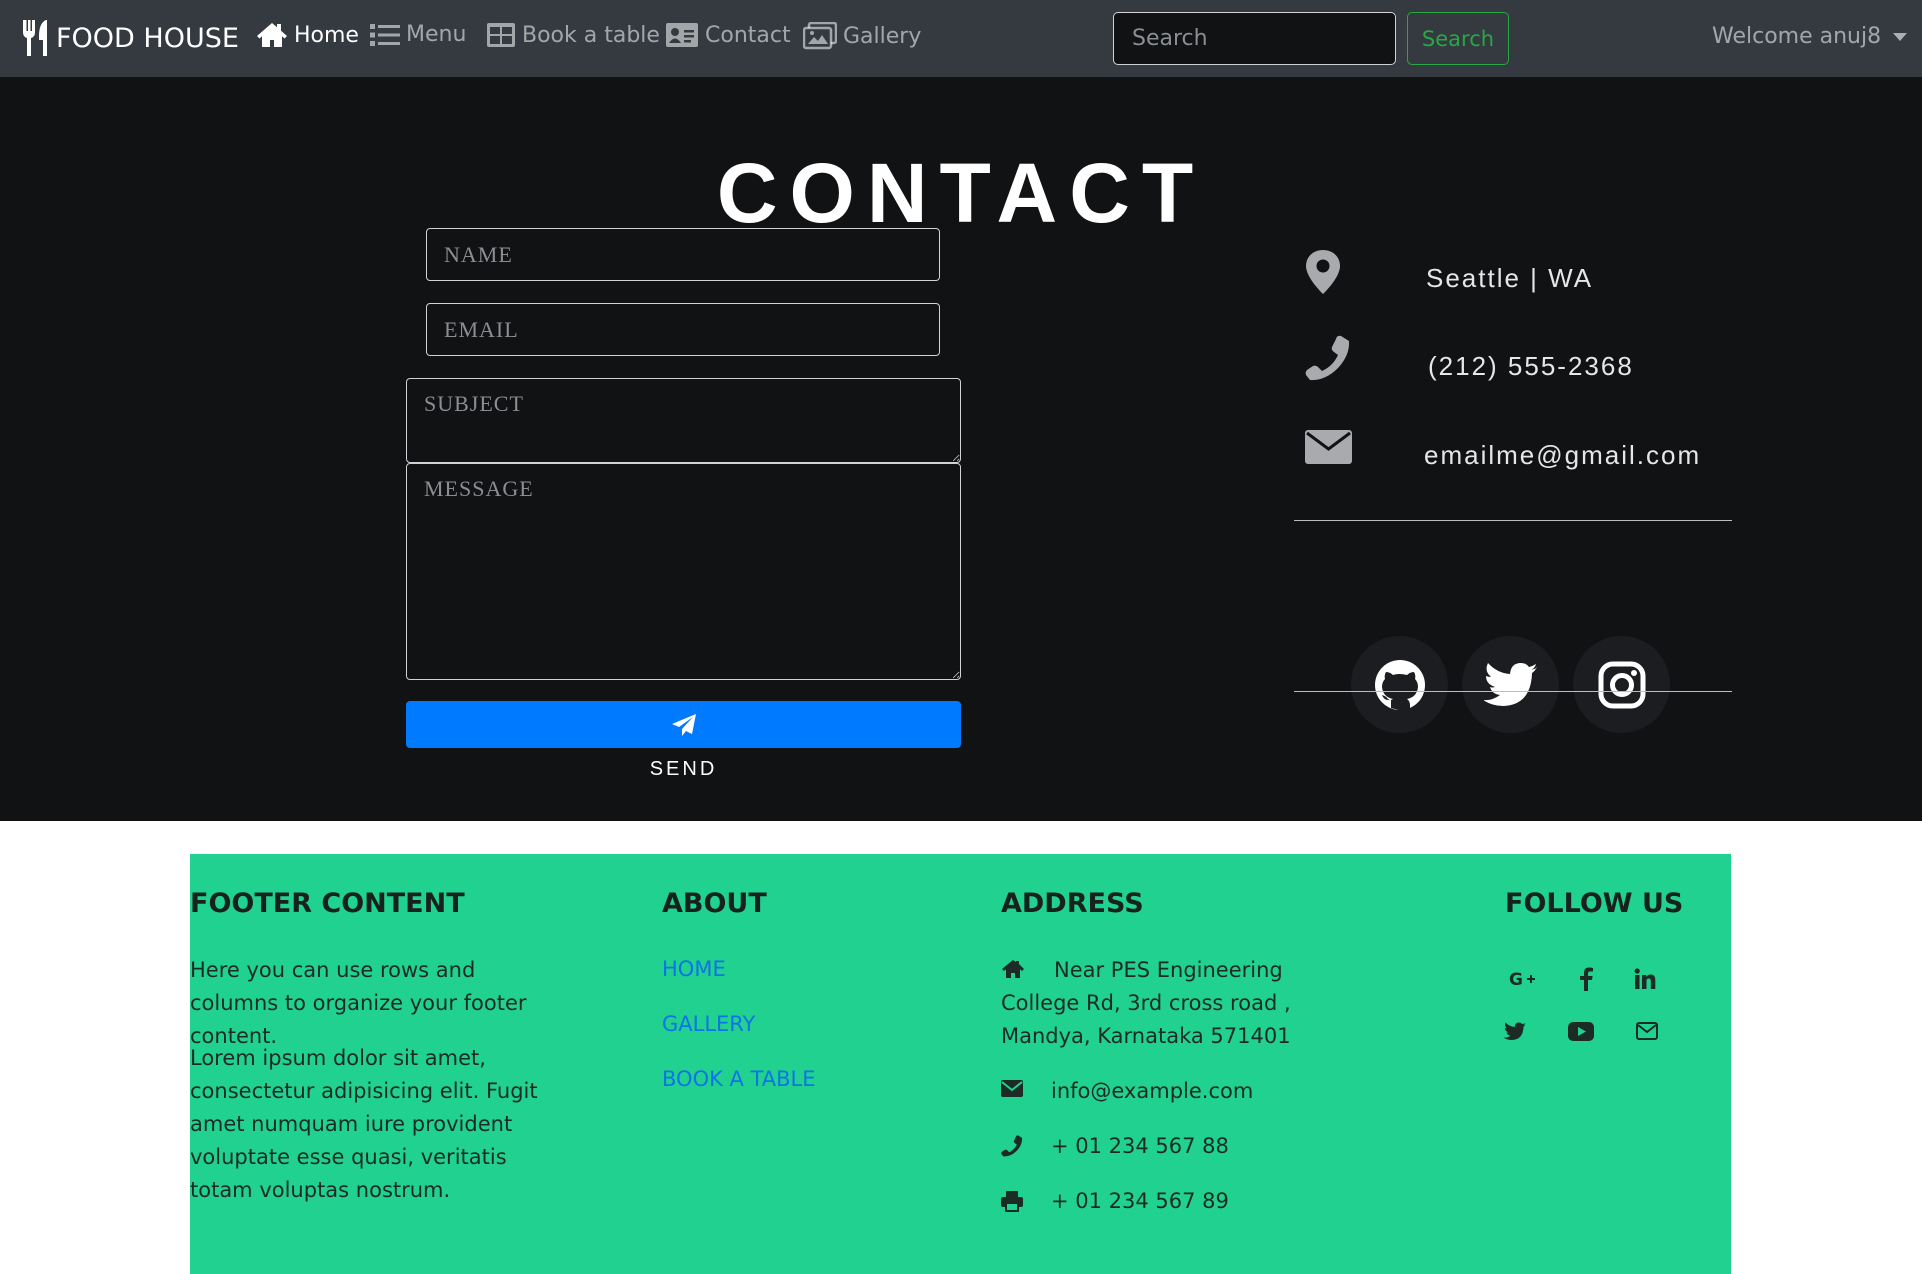 Image resolution: width=1922 pixels, height=1274 pixels. What do you see at coordinates (501, 35) in the screenshot?
I see `table-icon` at bounding box center [501, 35].